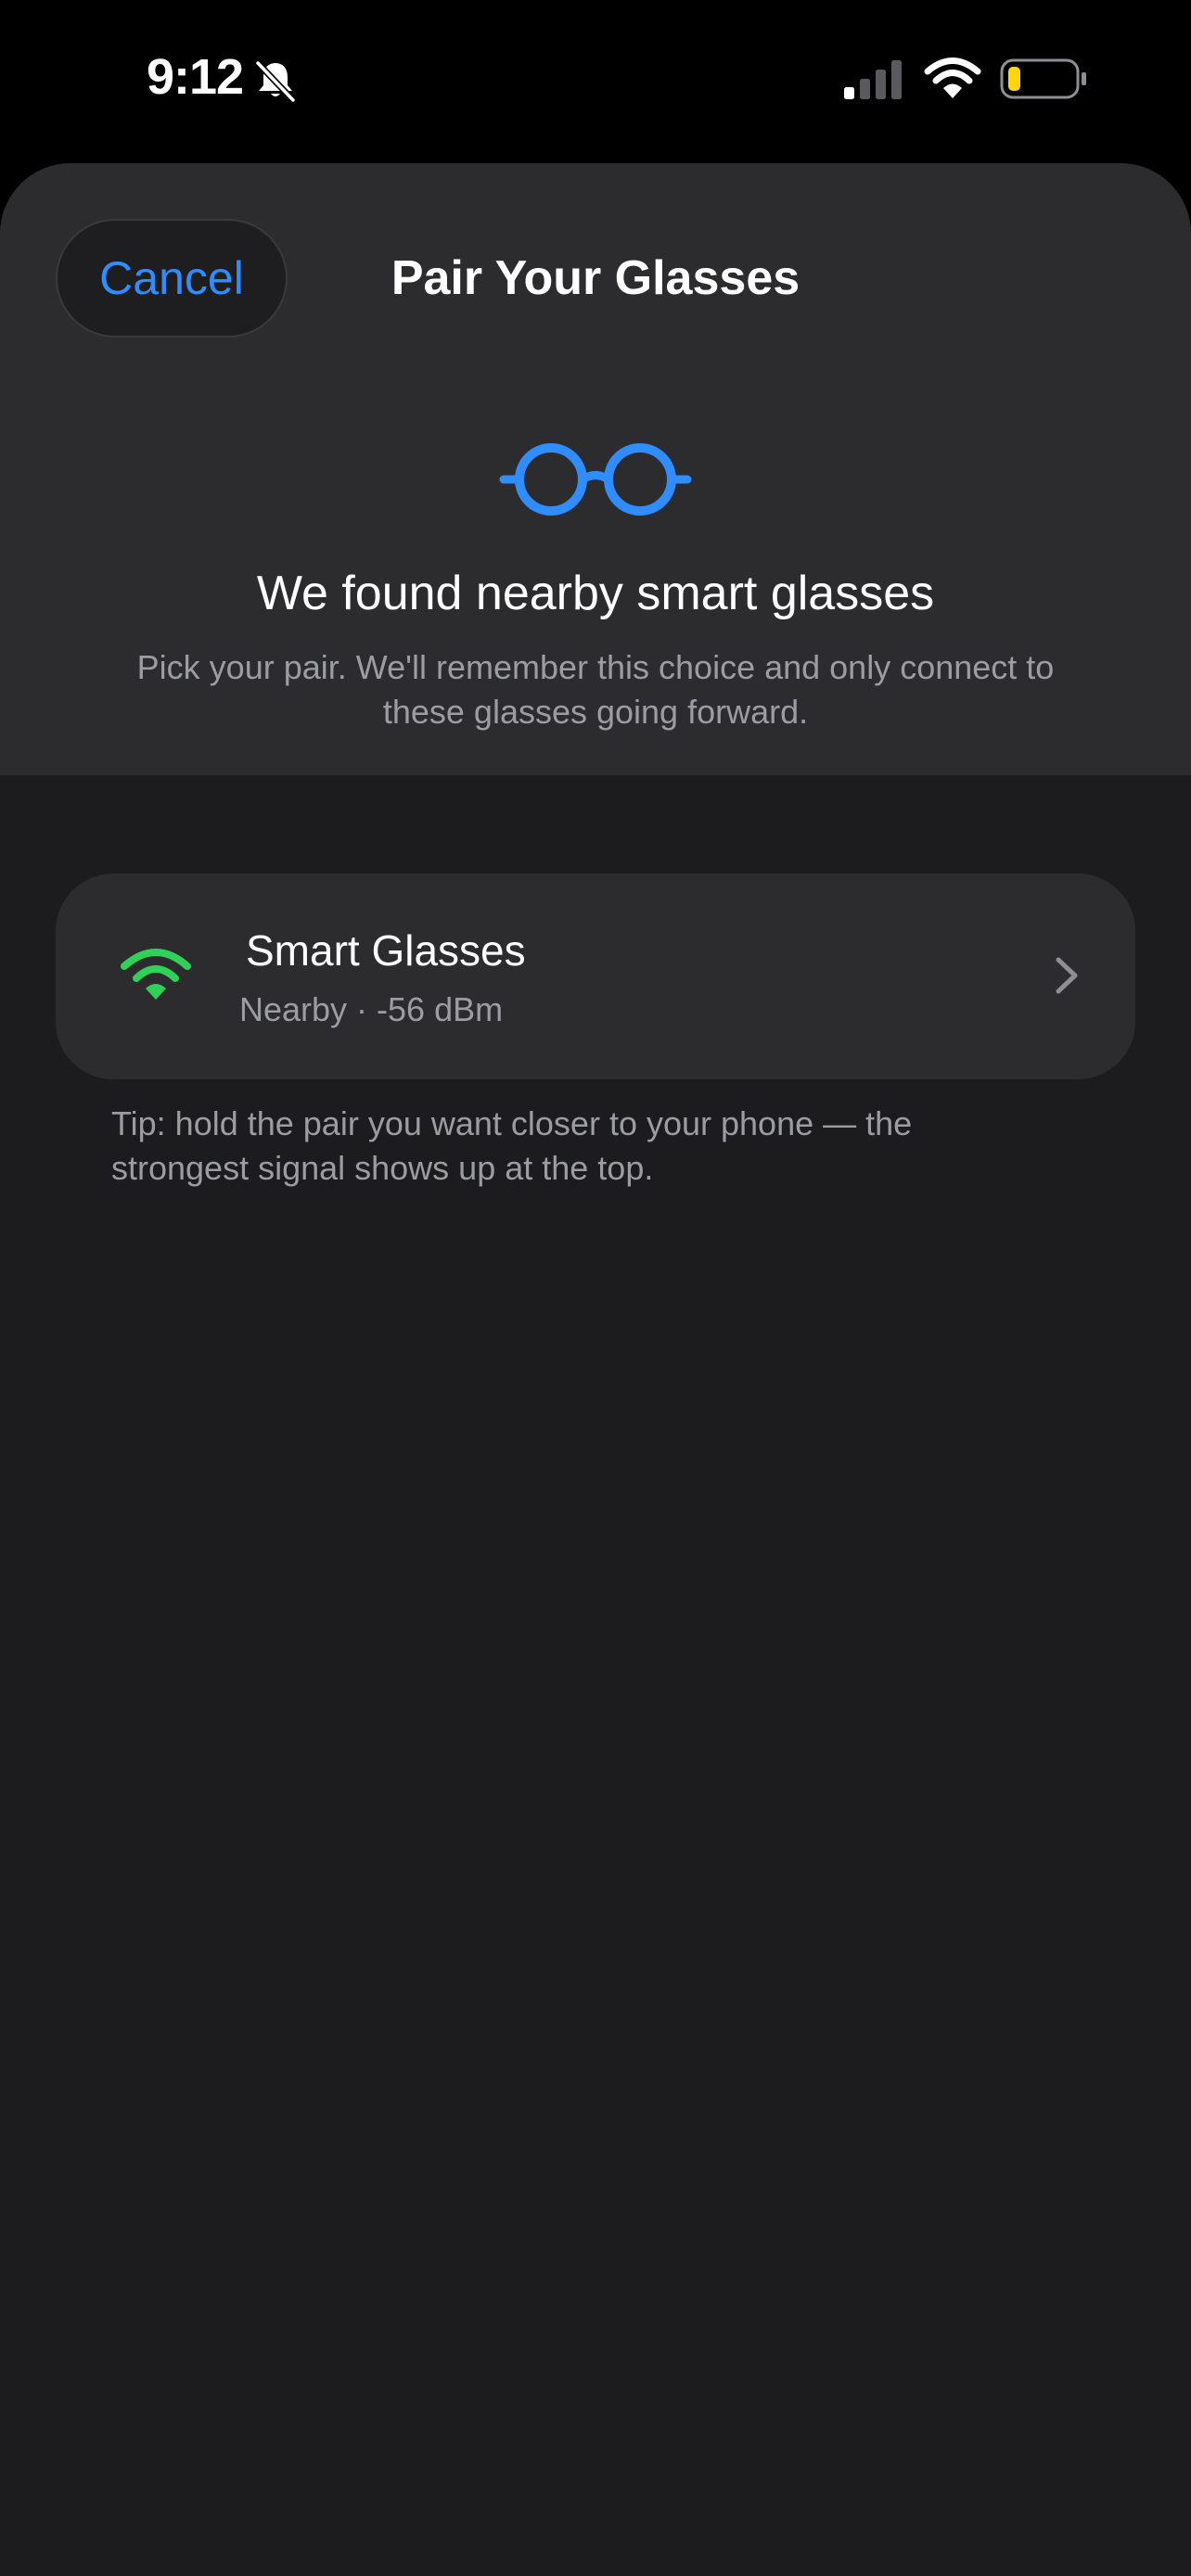 Image resolution: width=1191 pixels, height=2576 pixels. What do you see at coordinates (386, 950) in the screenshot?
I see `device-name: Smart Glasses` at bounding box center [386, 950].